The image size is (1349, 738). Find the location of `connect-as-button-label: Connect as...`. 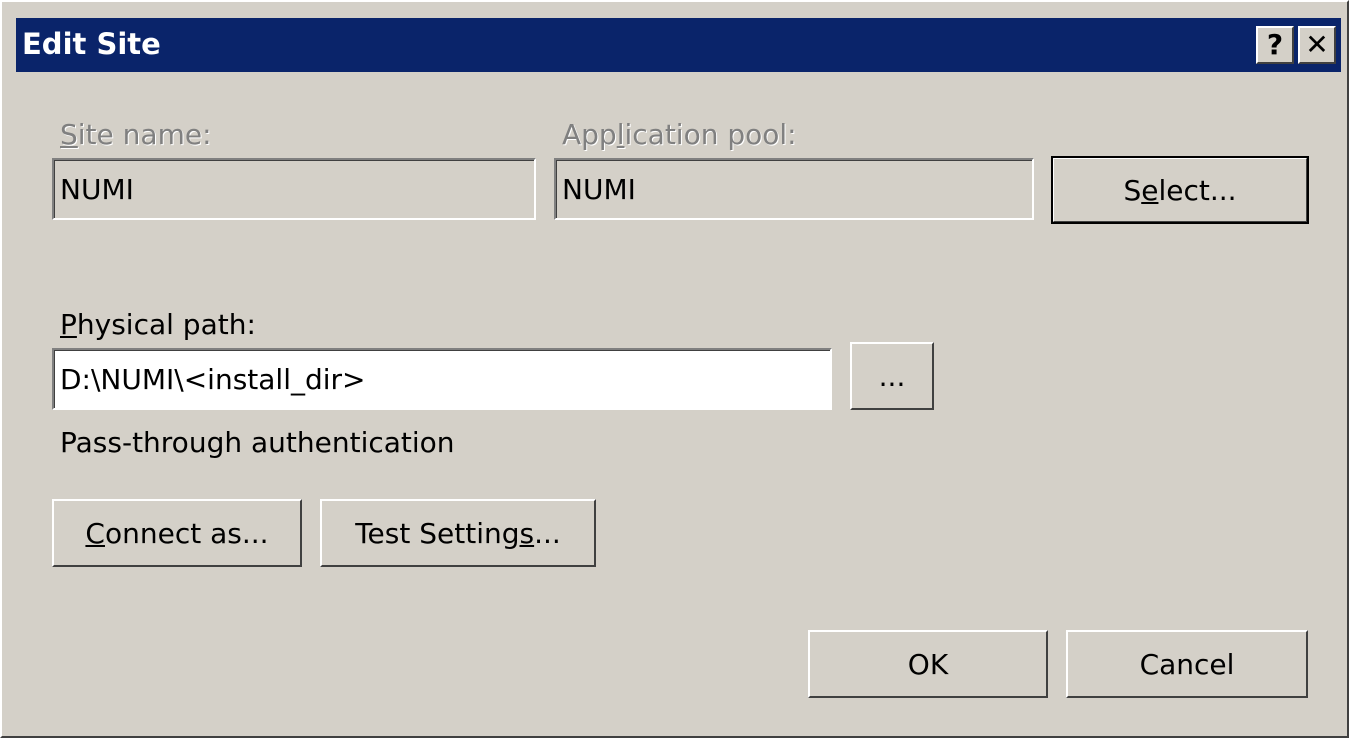

connect-as-button-label: Connect as... is located at coordinates (177, 533).